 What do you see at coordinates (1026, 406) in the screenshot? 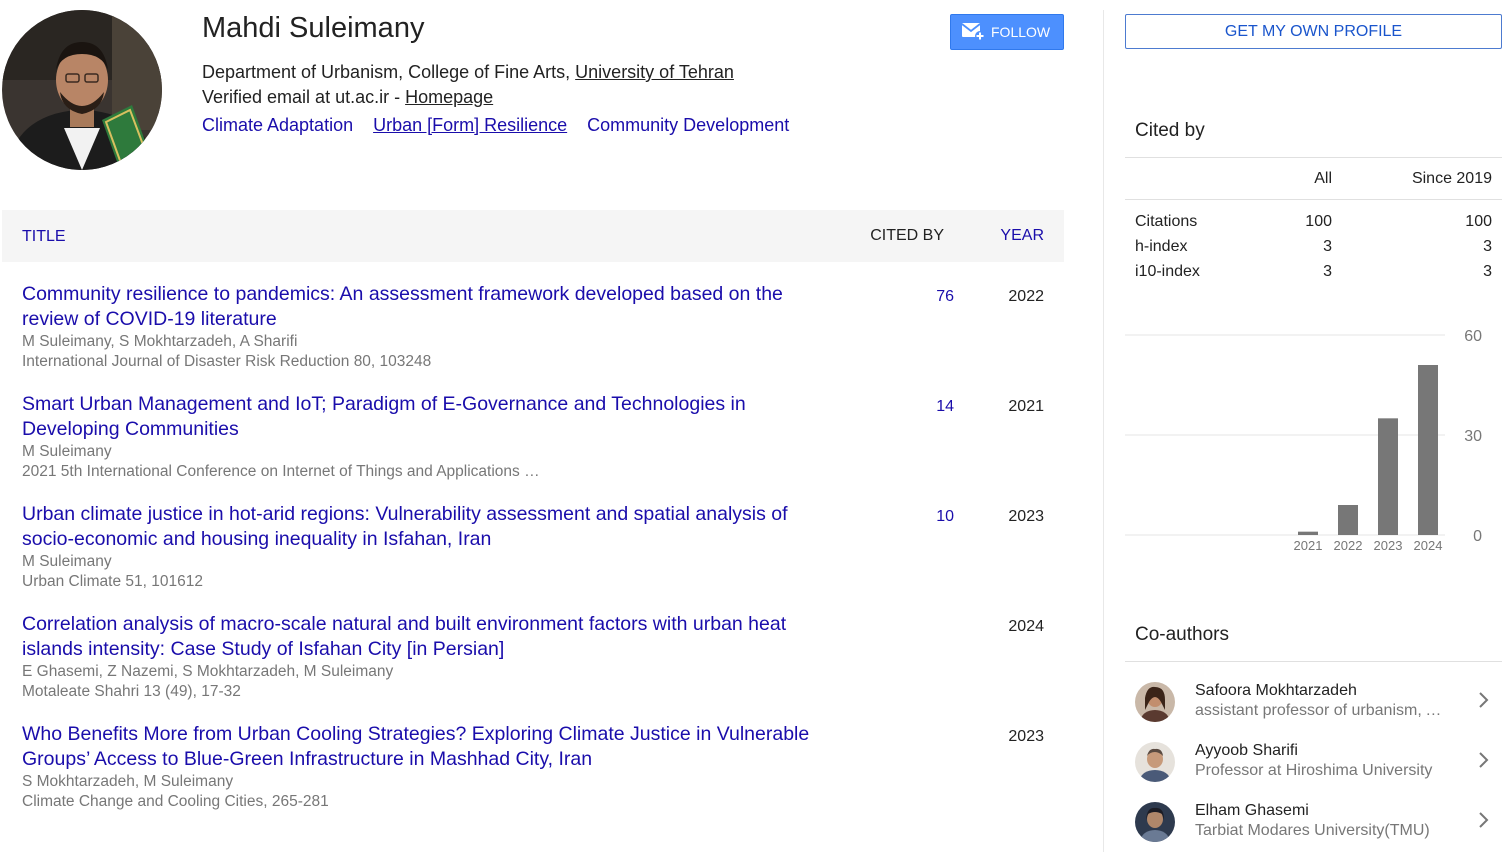
I see `article-year: 2021` at bounding box center [1026, 406].